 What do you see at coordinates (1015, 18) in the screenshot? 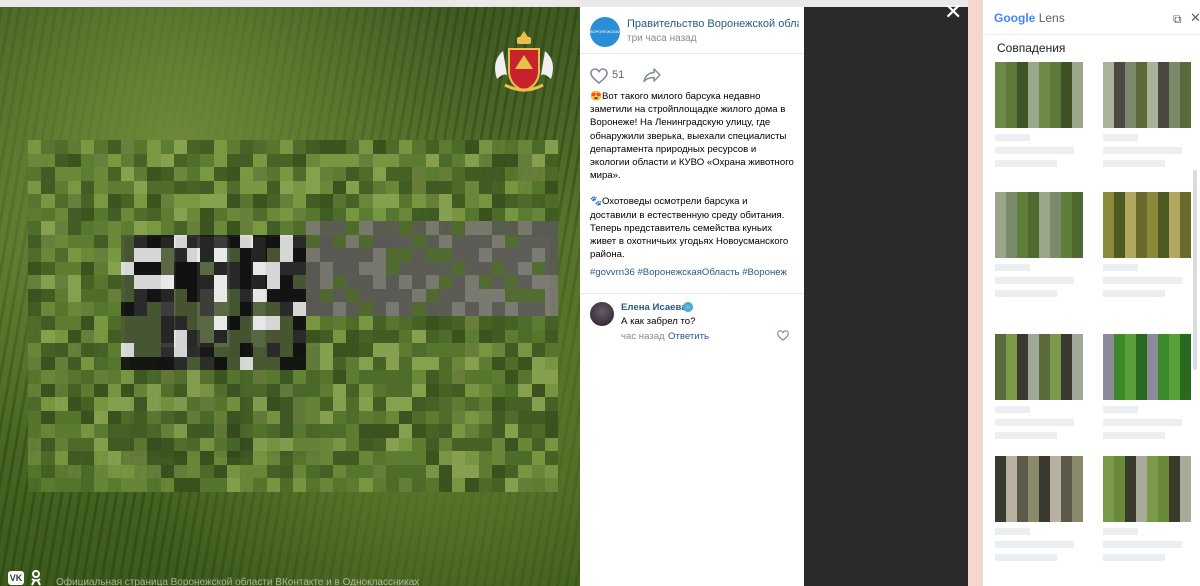
I see `google-logo: Google` at bounding box center [1015, 18].